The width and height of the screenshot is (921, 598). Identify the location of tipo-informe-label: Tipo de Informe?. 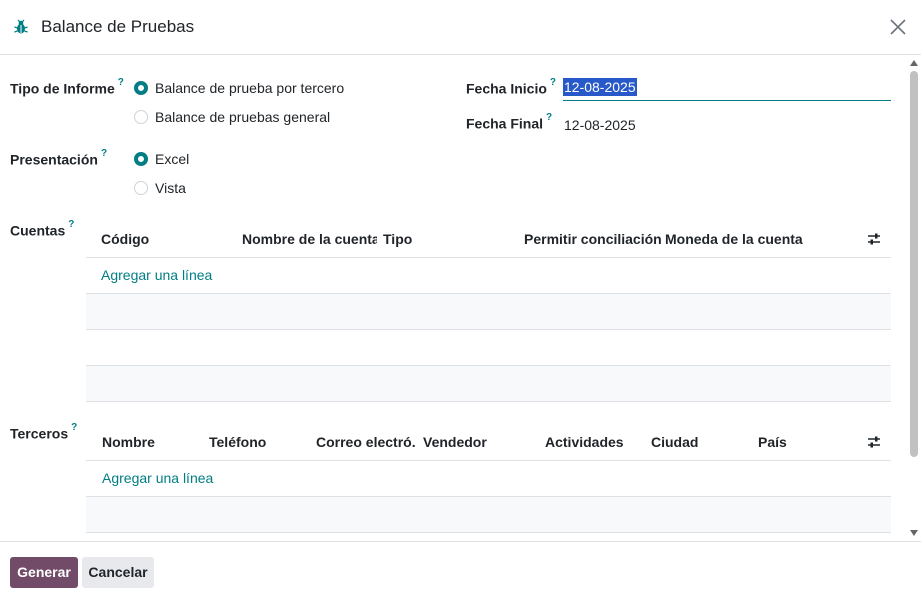
(67, 87).